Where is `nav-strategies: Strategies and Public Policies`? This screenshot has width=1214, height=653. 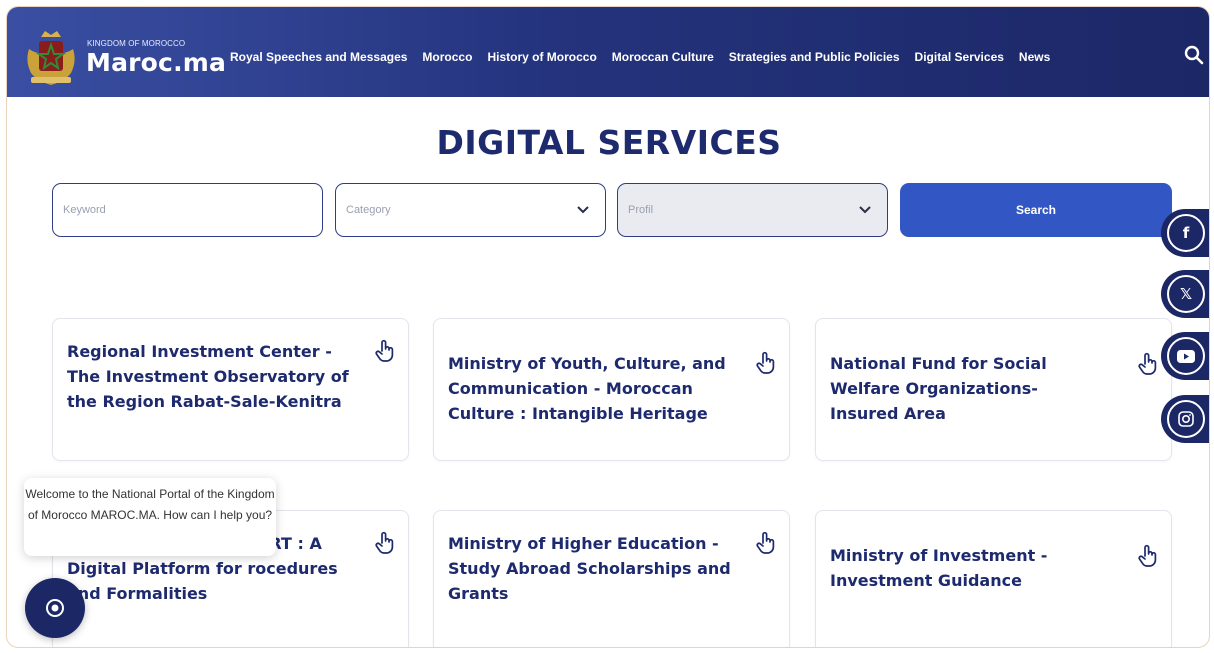 nav-strategies: Strategies and Public Policies is located at coordinates (814, 57).